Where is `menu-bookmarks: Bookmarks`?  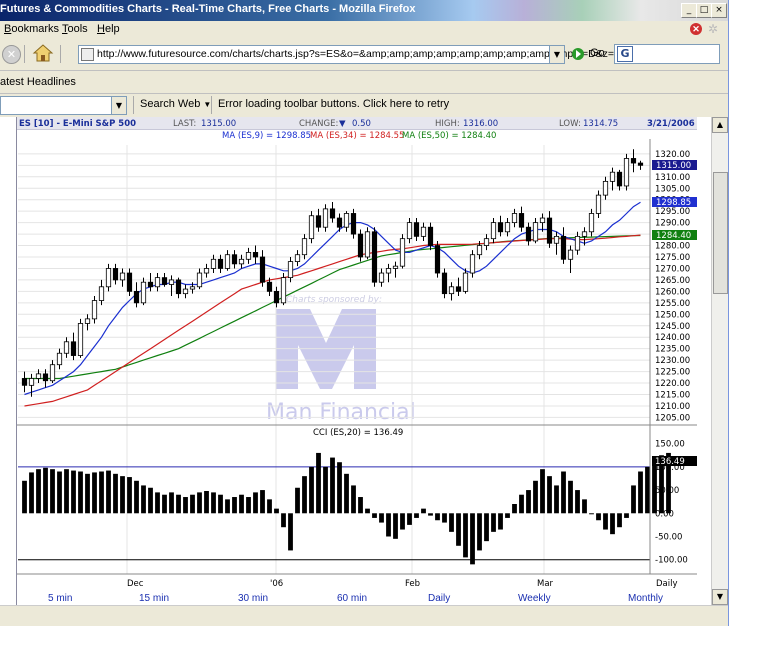 menu-bookmarks: Bookmarks is located at coordinates (31, 29).